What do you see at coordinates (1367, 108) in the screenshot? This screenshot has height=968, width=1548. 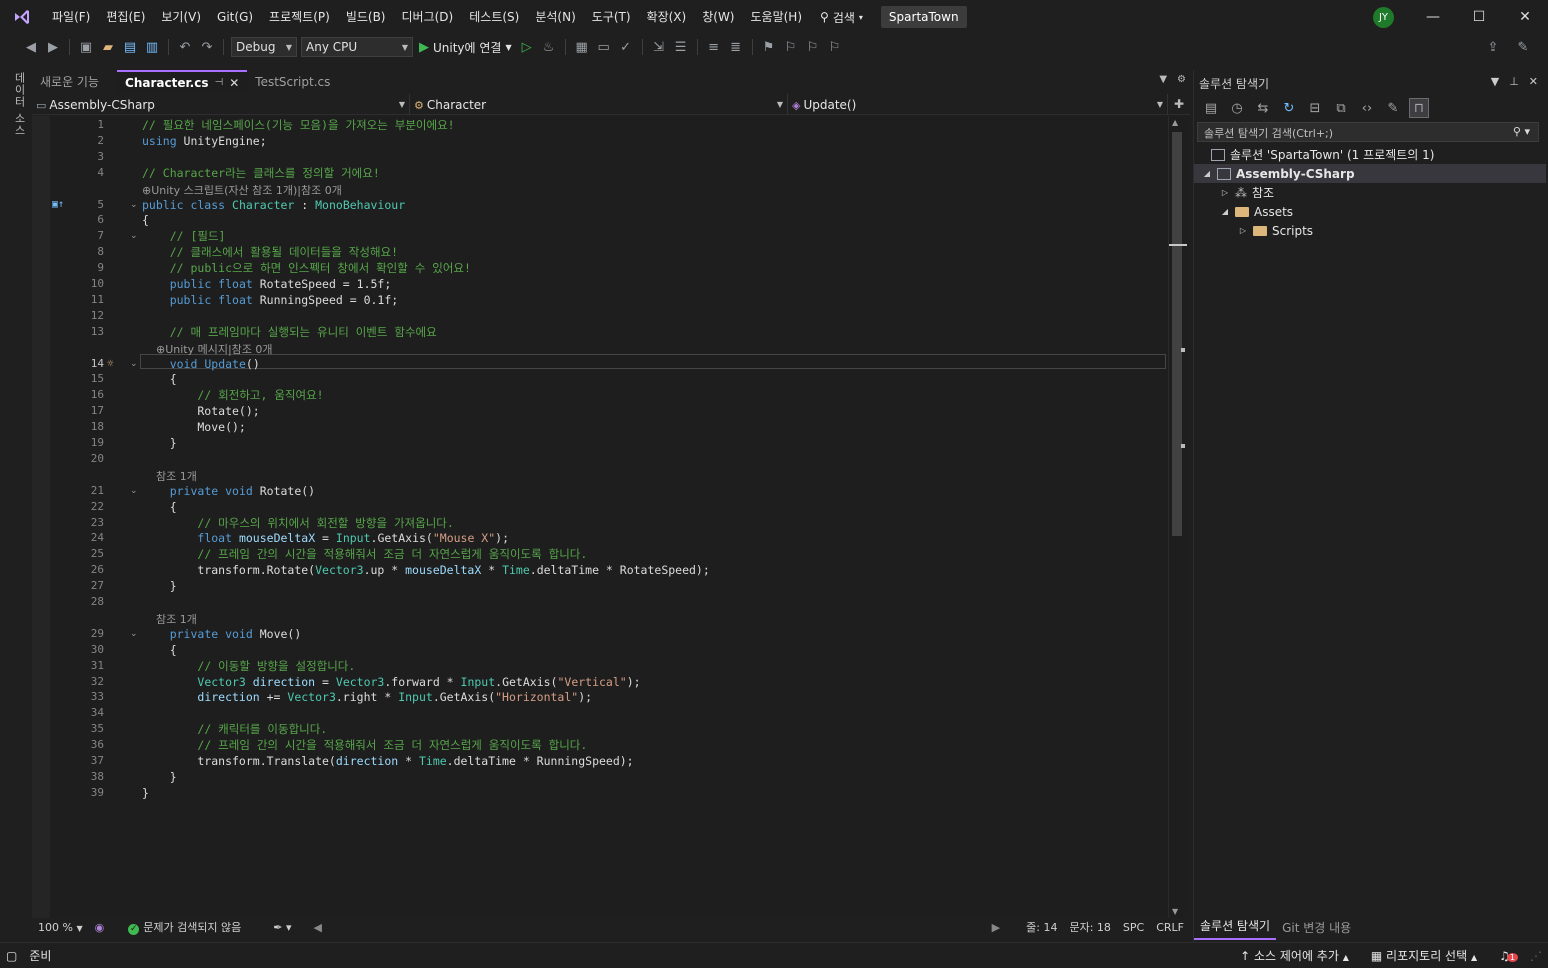 I see `view-code-icon: ‹›` at bounding box center [1367, 108].